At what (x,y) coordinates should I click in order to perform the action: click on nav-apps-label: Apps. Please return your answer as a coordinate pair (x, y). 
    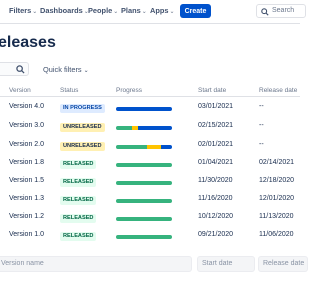
    Looking at the image, I should click on (159, 10).